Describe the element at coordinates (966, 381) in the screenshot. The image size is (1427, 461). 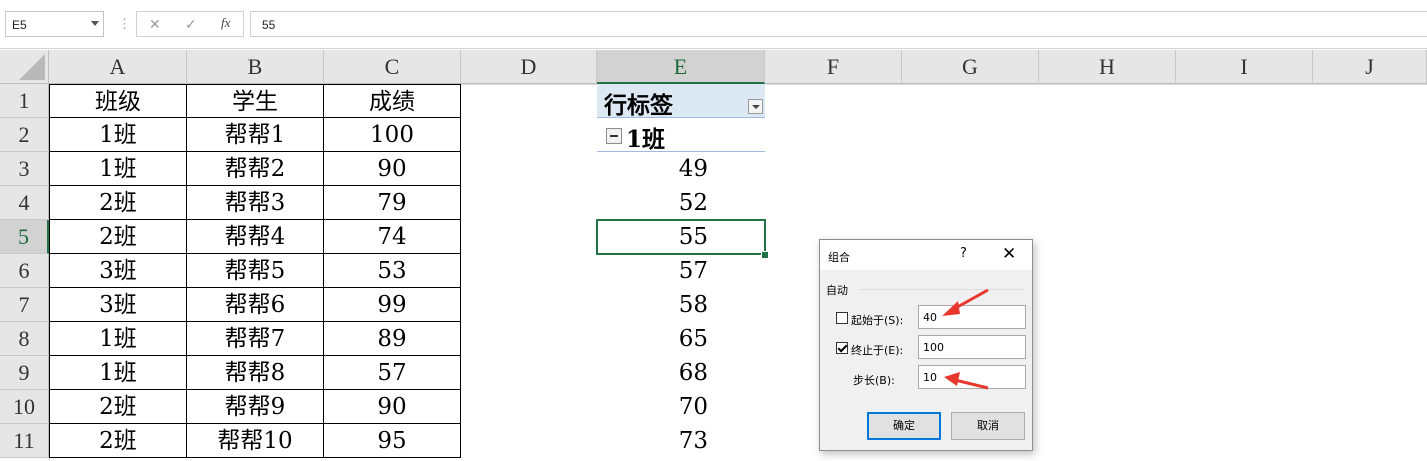
I see `annotation-arrow-step` at that location.